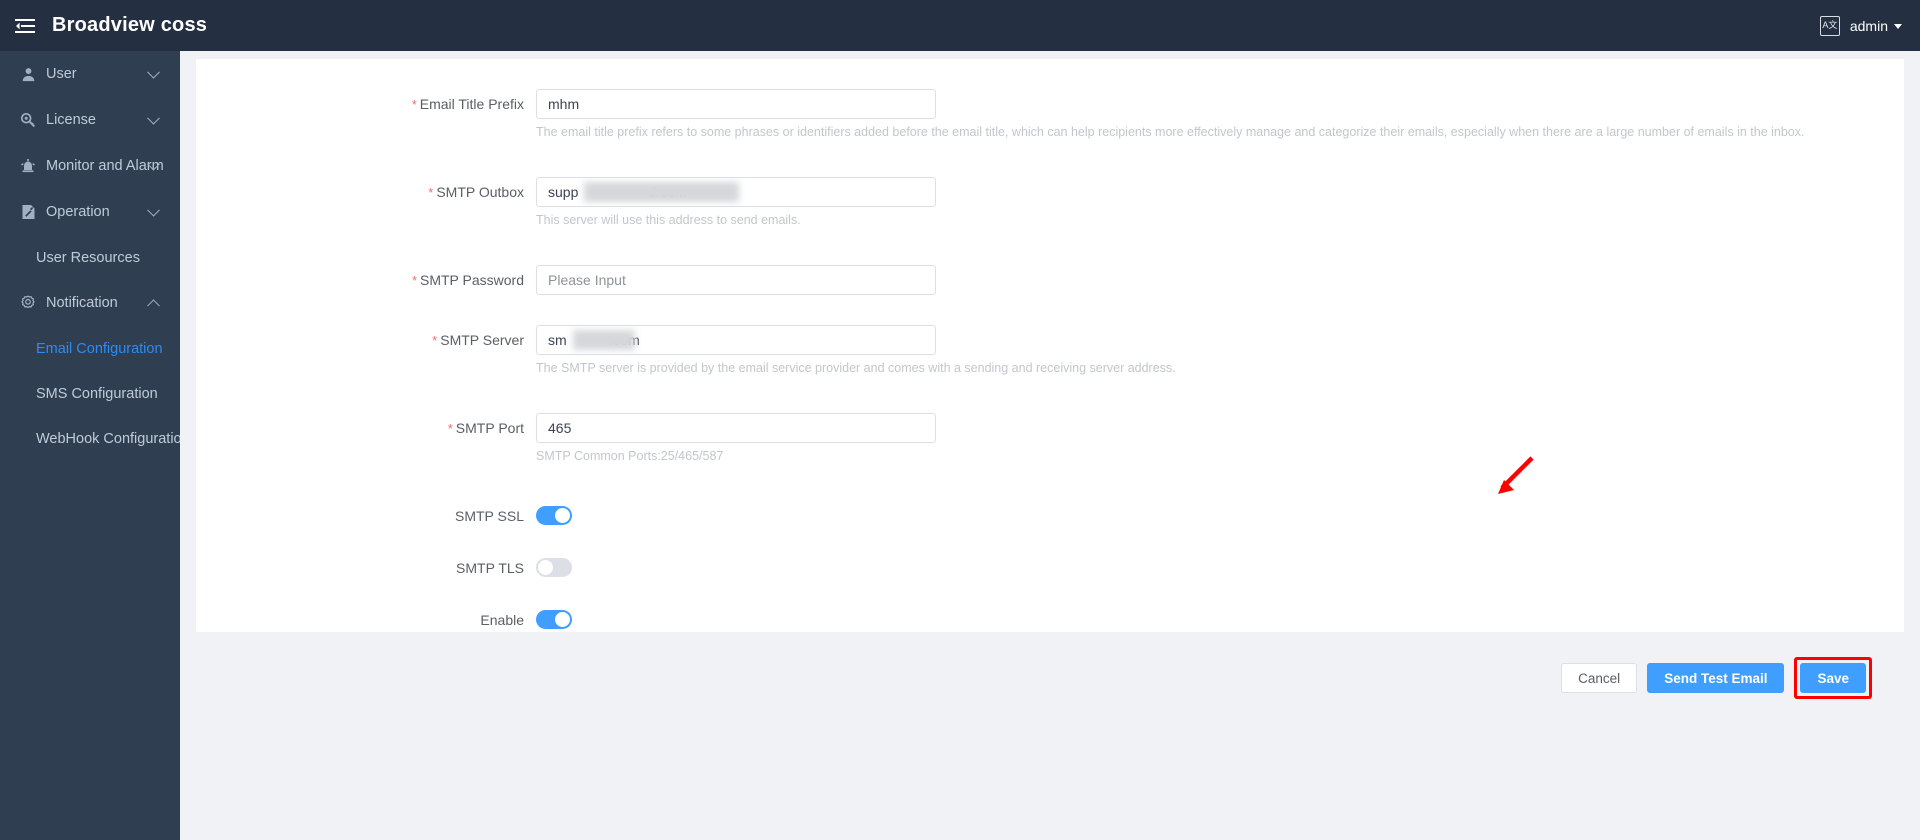 The height and width of the screenshot is (840, 1920). What do you see at coordinates (366, 192) in the screenshot?
I see `form-label-smtp-outbox: * SMTP Outbox` at bounding box center [366, 192].